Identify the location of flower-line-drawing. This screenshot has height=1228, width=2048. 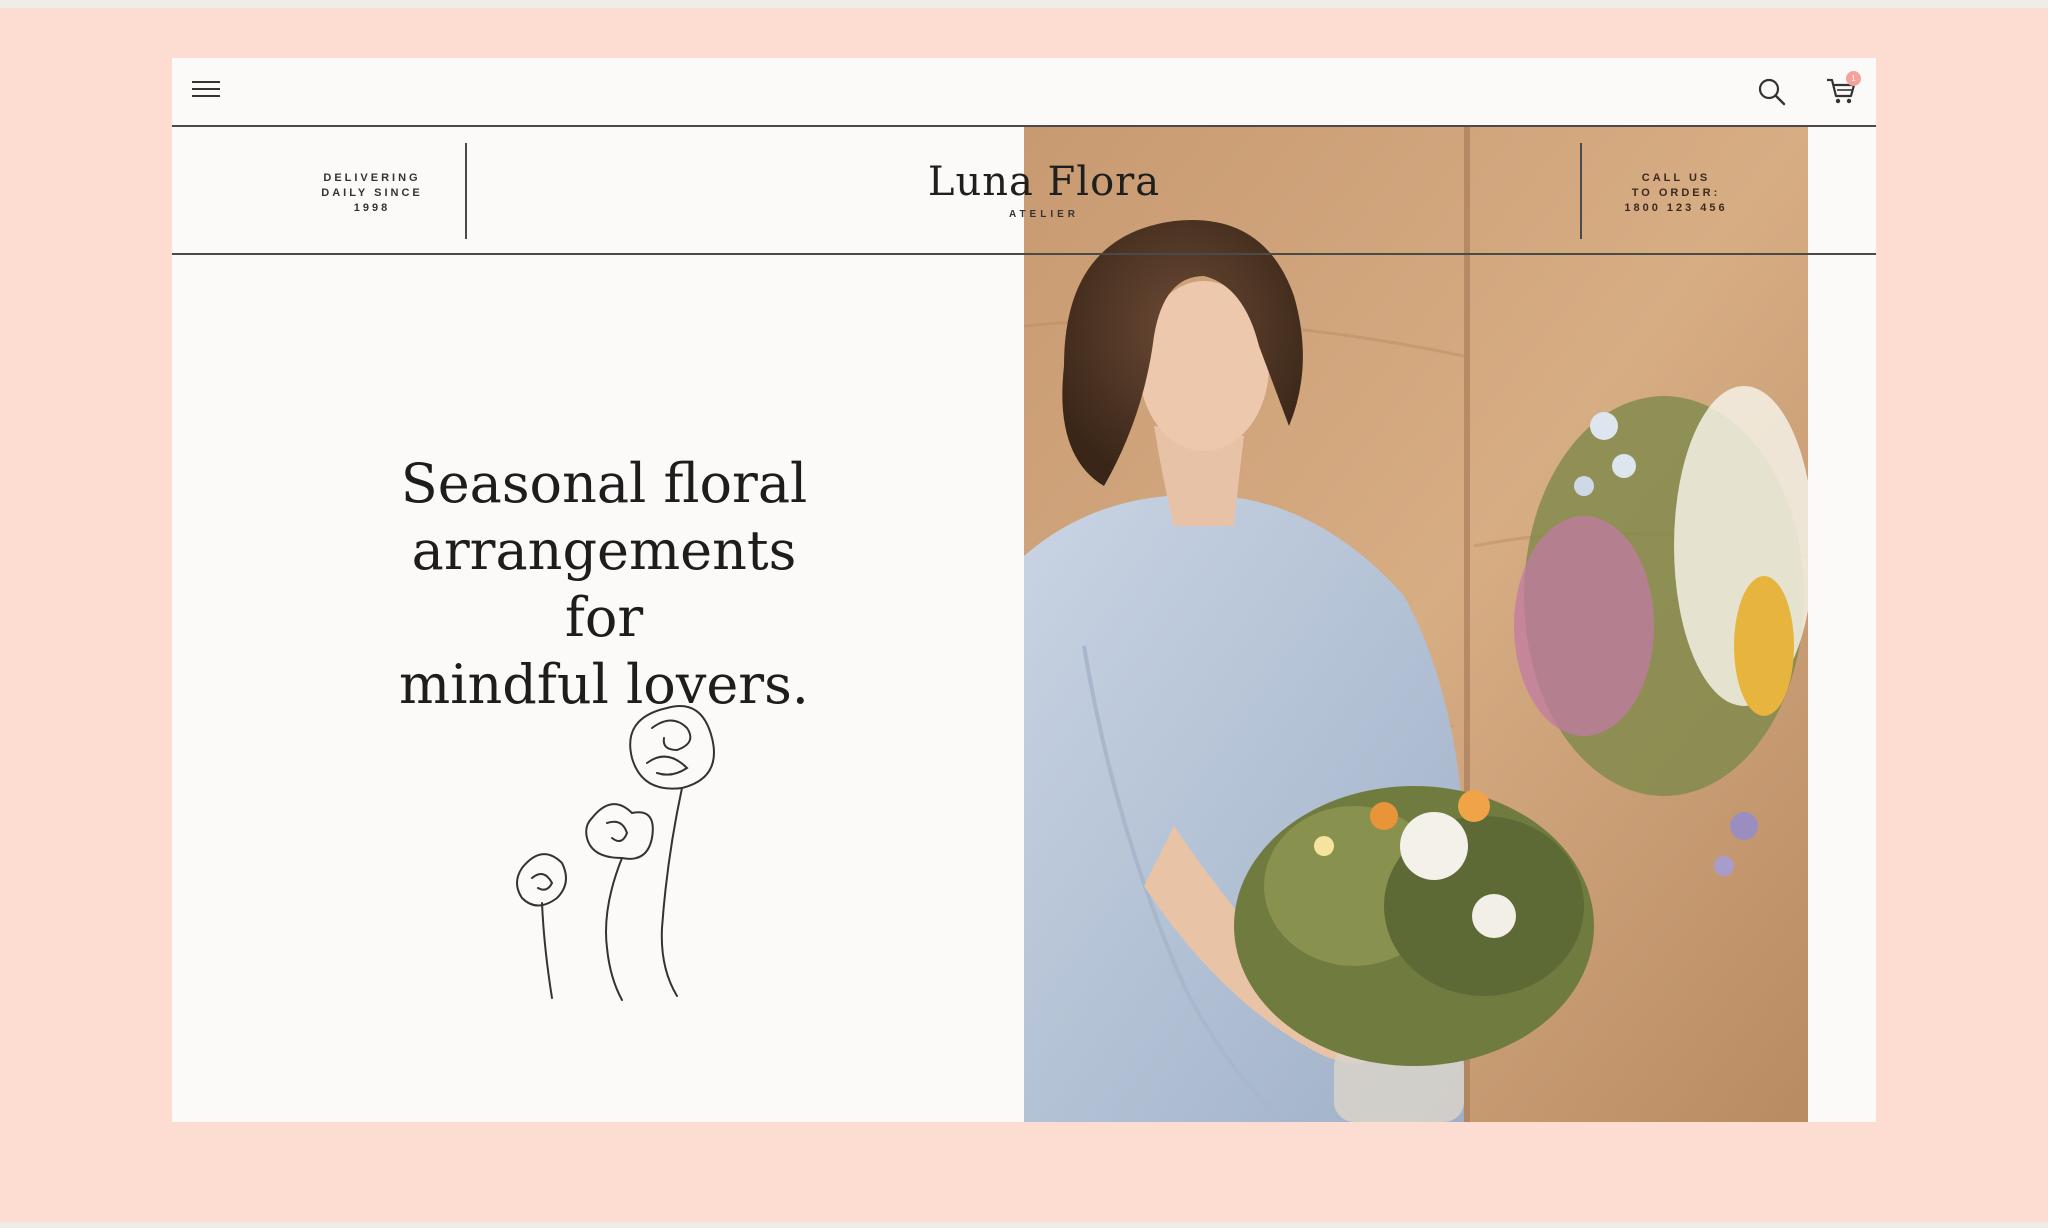
(617, 843).